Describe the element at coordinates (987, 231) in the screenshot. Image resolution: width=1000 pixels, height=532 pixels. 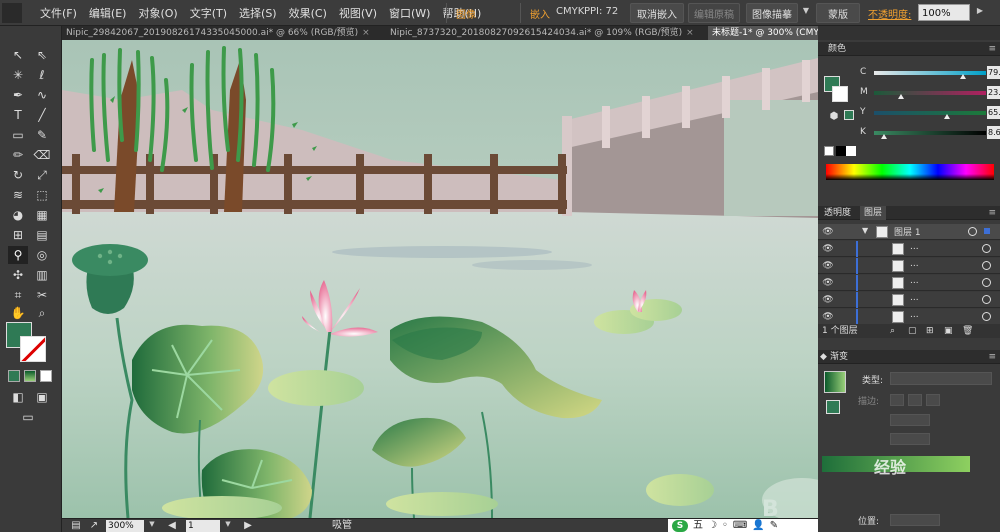
I see `selection-indicator` at that location.